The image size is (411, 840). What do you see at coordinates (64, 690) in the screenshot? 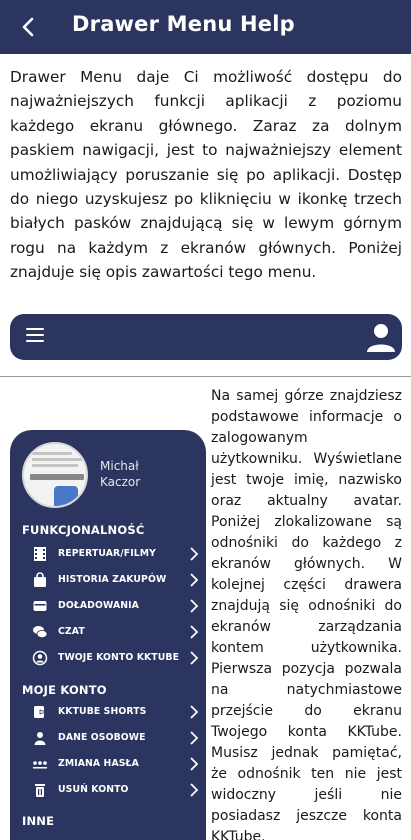
I see `section-account: MOJE KONTO` at bounding box center [64, 690].